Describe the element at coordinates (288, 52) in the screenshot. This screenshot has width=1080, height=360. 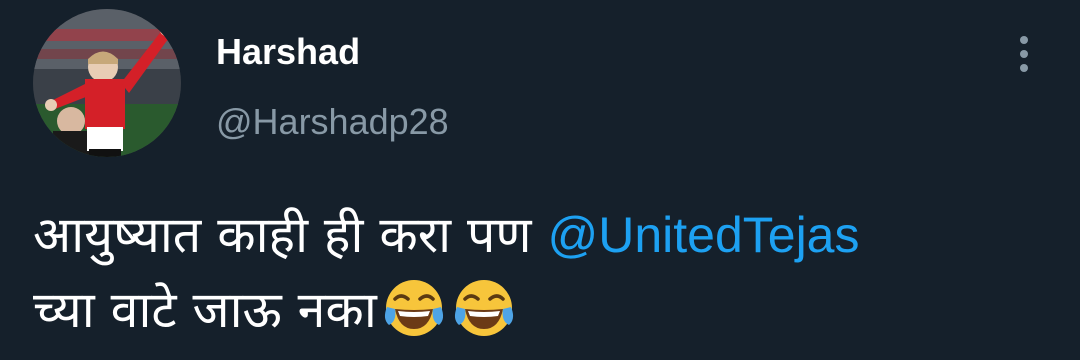
I see `display-name: Harshad` at that location.